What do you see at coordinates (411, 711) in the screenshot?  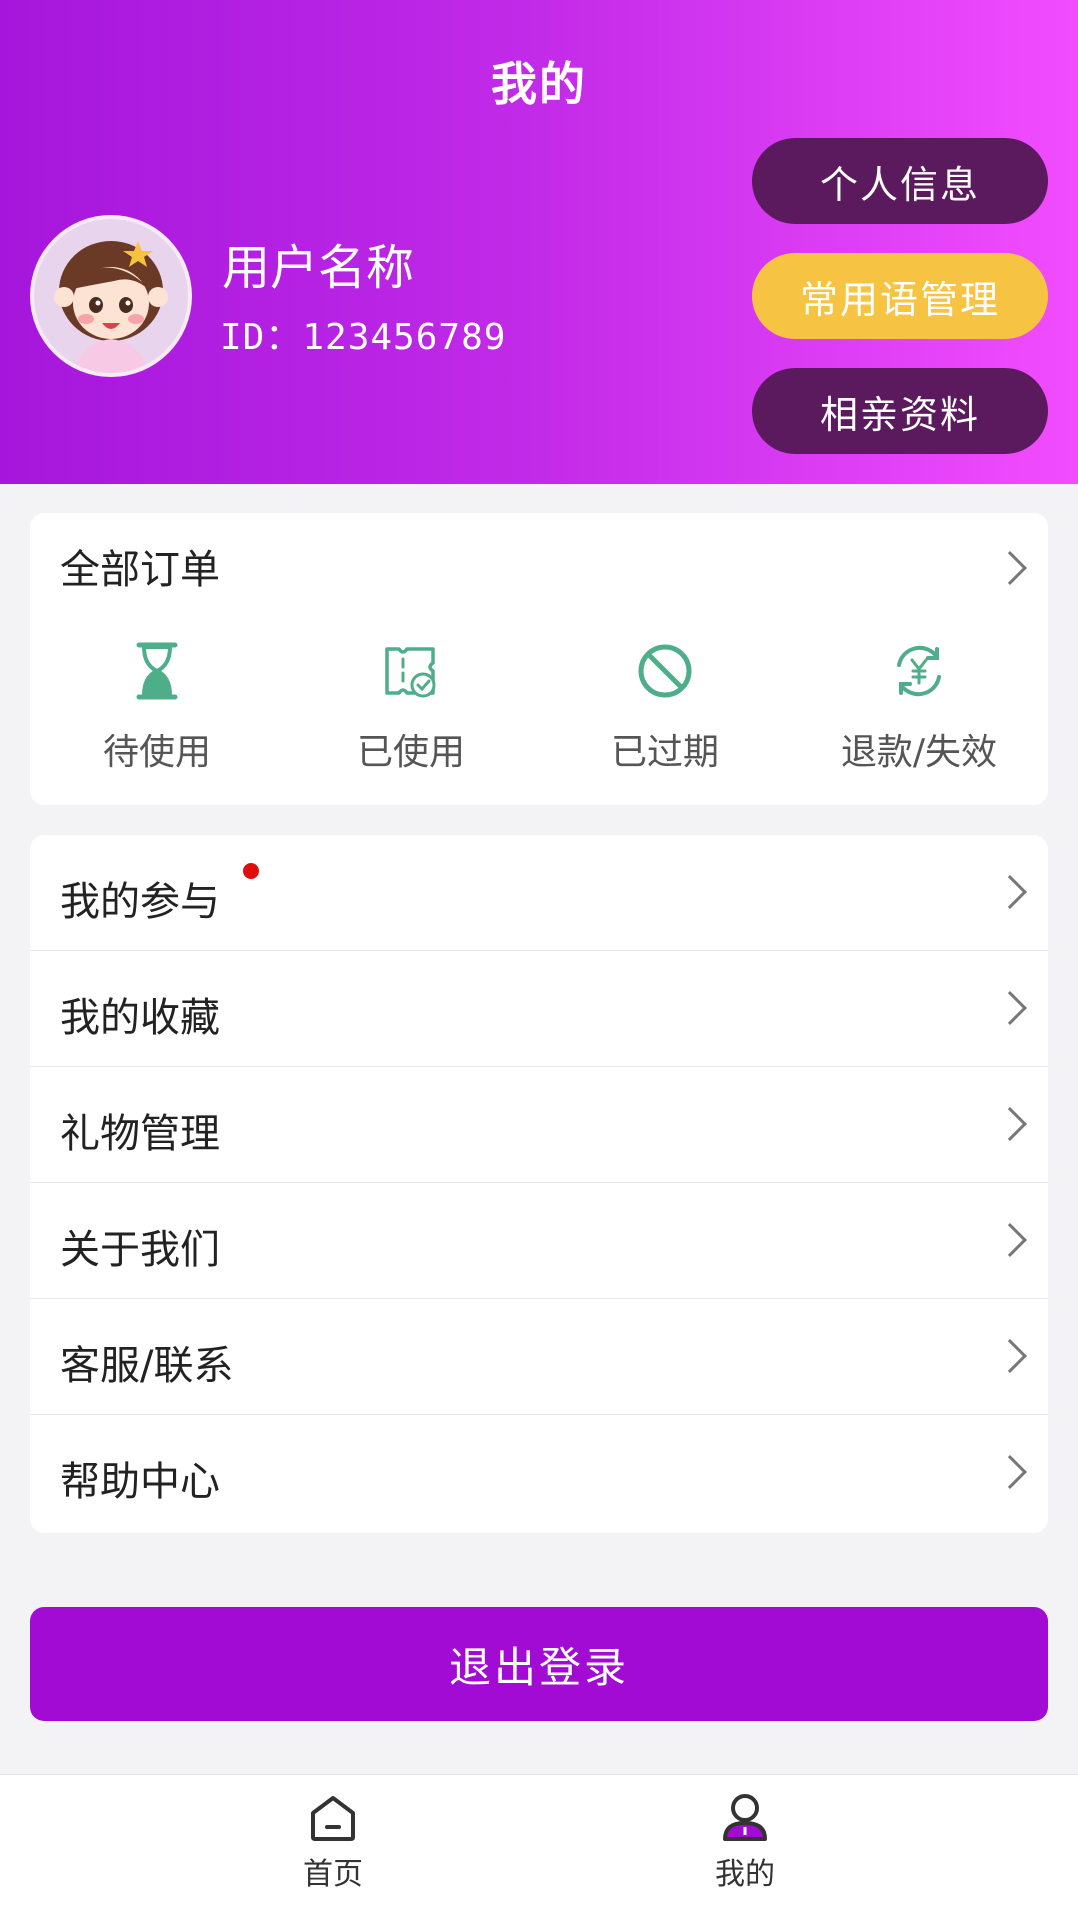 I see `order-status-used: 已使用` at bounding box center [411, 711].